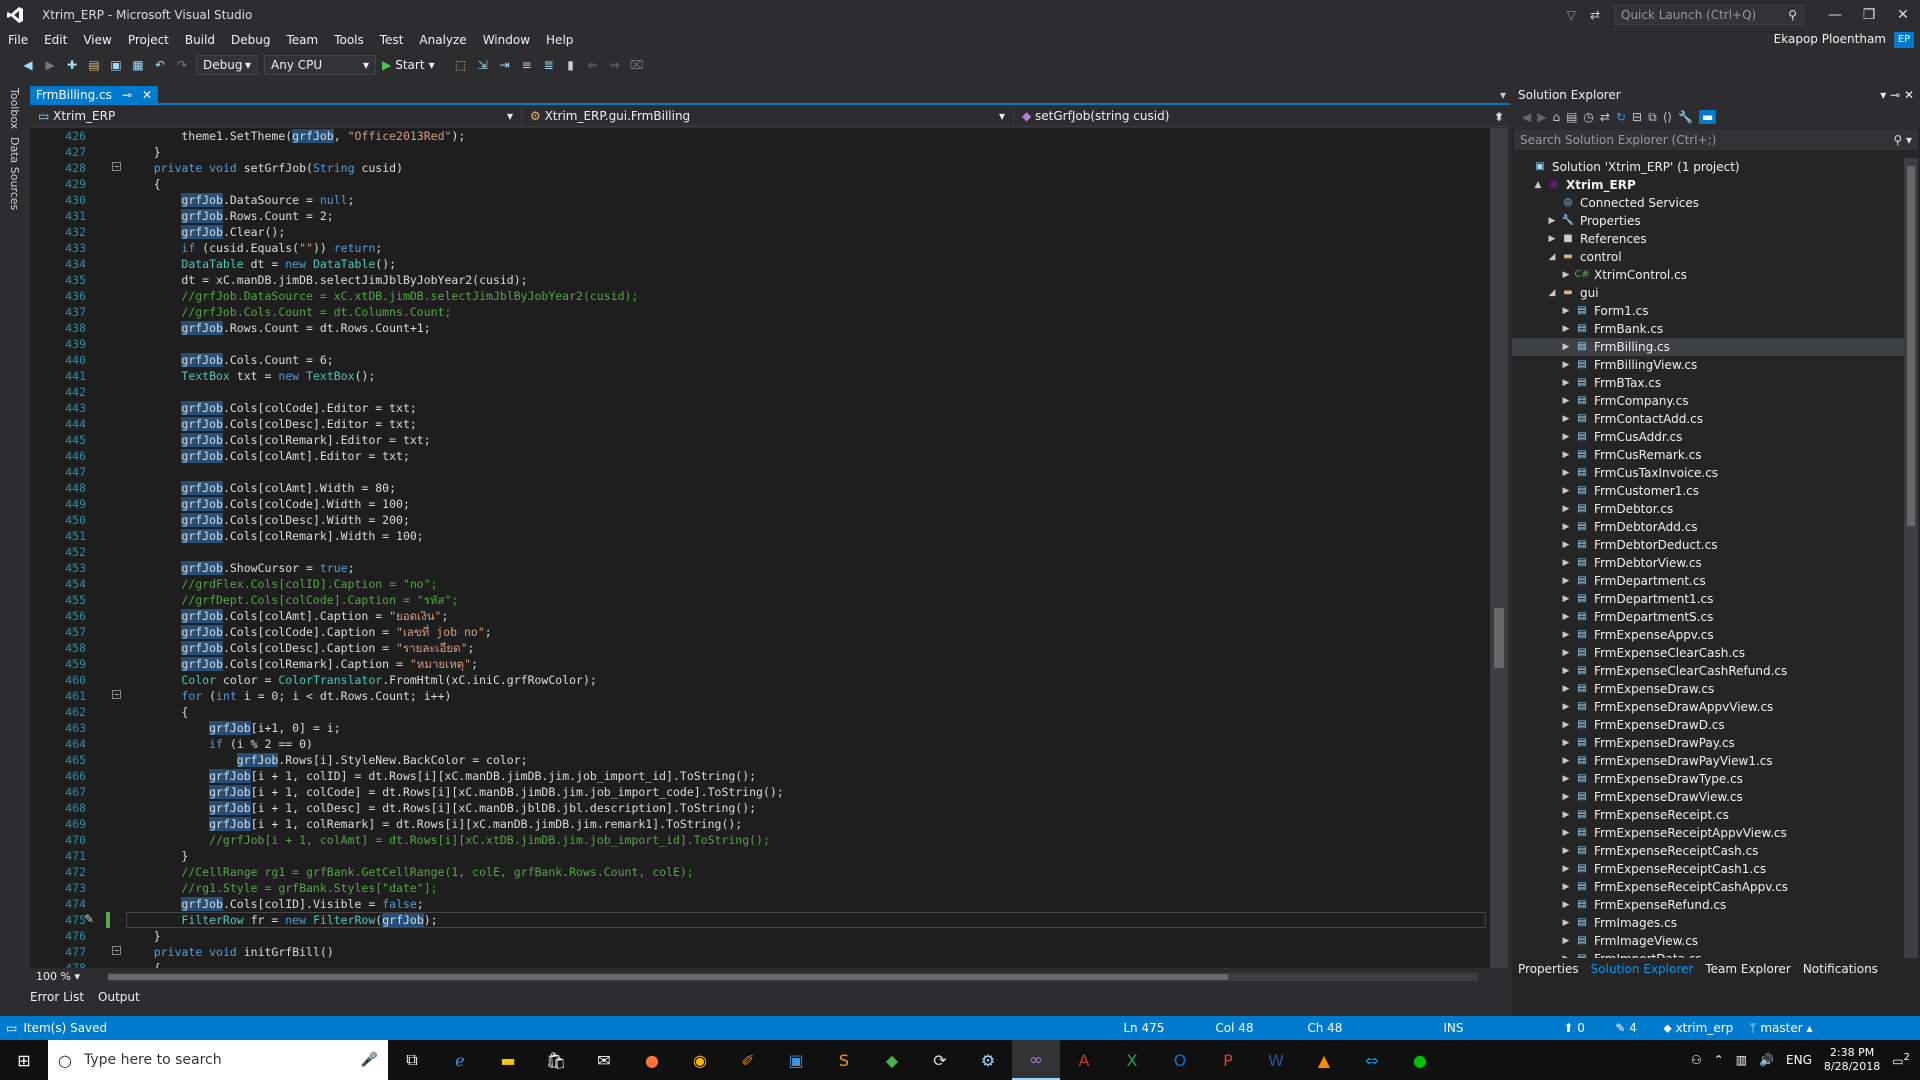  I want to click on code-line: grfJob.Cols.Count = 6;, so click(455, 360).